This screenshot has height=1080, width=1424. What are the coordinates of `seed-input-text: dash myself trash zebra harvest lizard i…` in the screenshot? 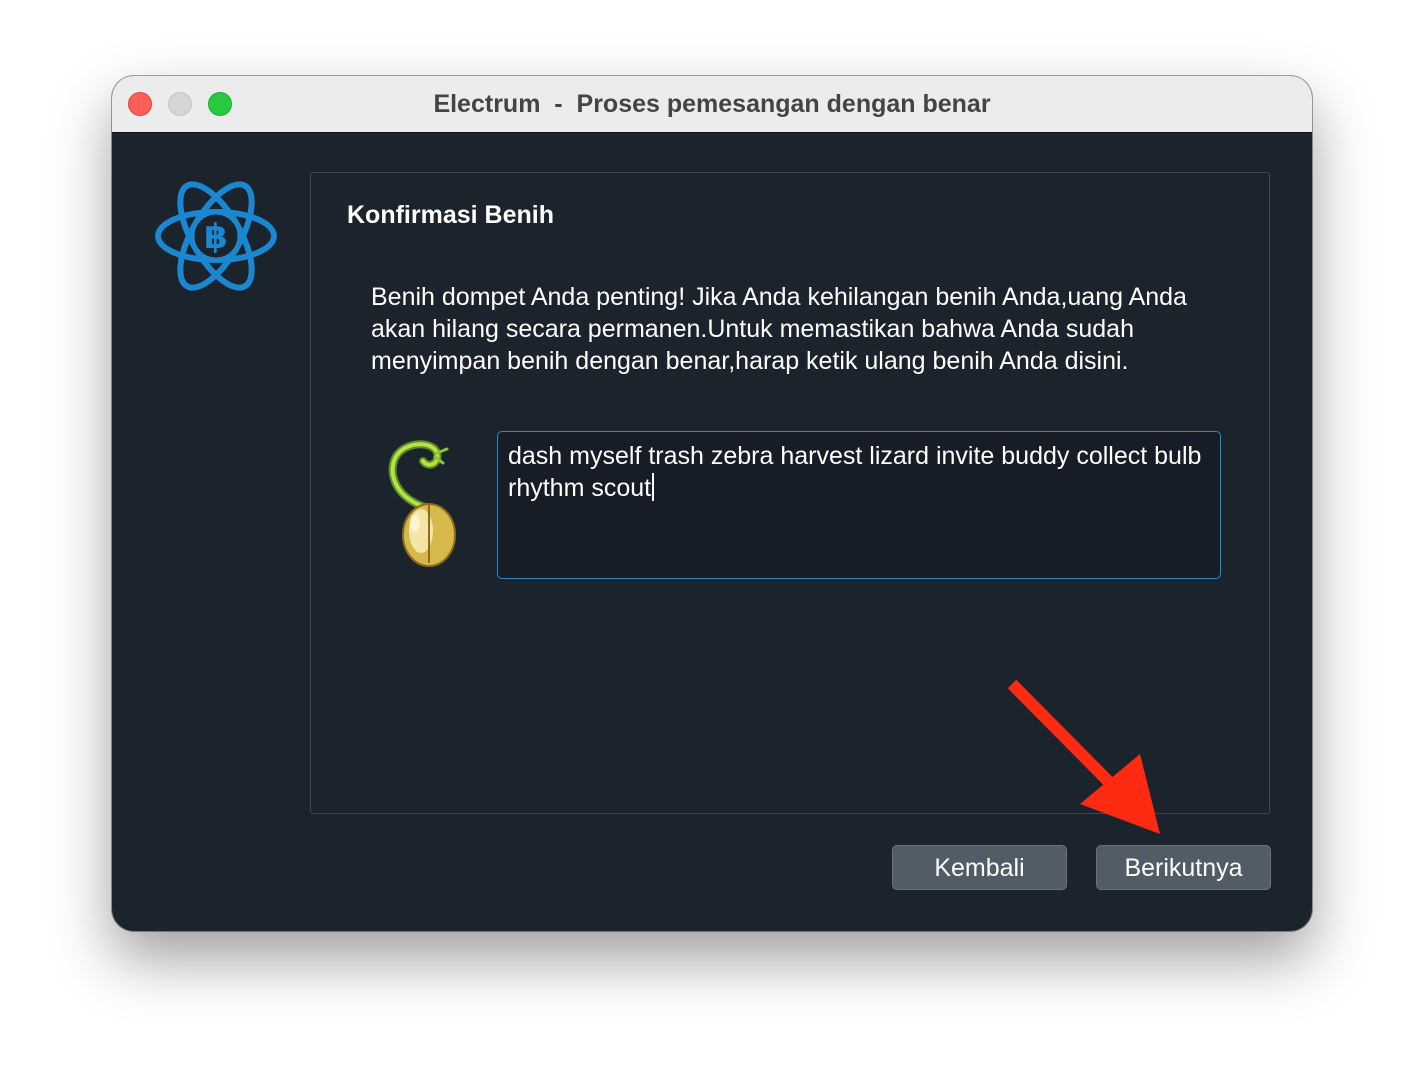 It's located at (855, 472).